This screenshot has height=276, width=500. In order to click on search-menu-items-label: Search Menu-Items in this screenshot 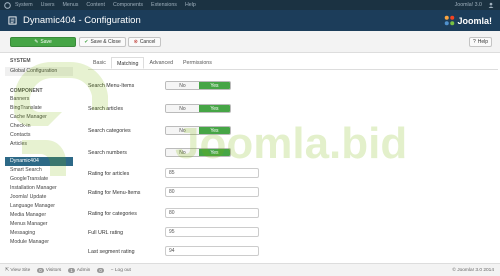, I will do `click(111, 86)`.